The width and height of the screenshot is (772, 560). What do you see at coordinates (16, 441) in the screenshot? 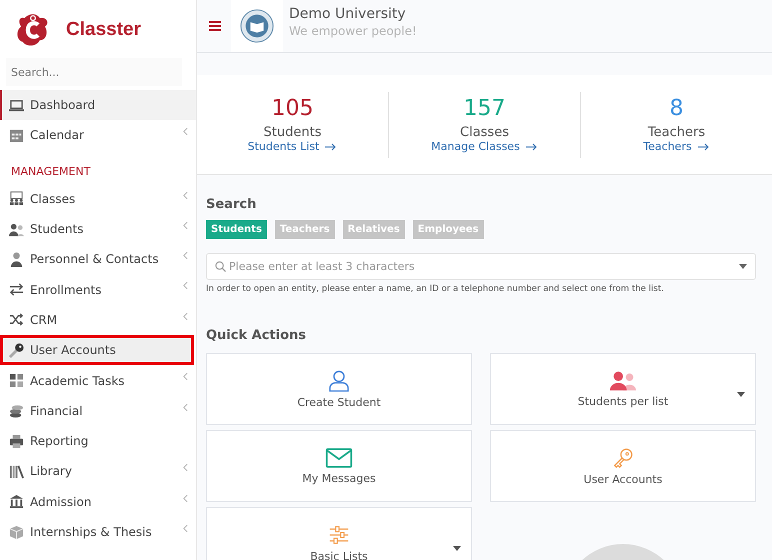
I see `printer-icon` at bounding box center [16, 441].